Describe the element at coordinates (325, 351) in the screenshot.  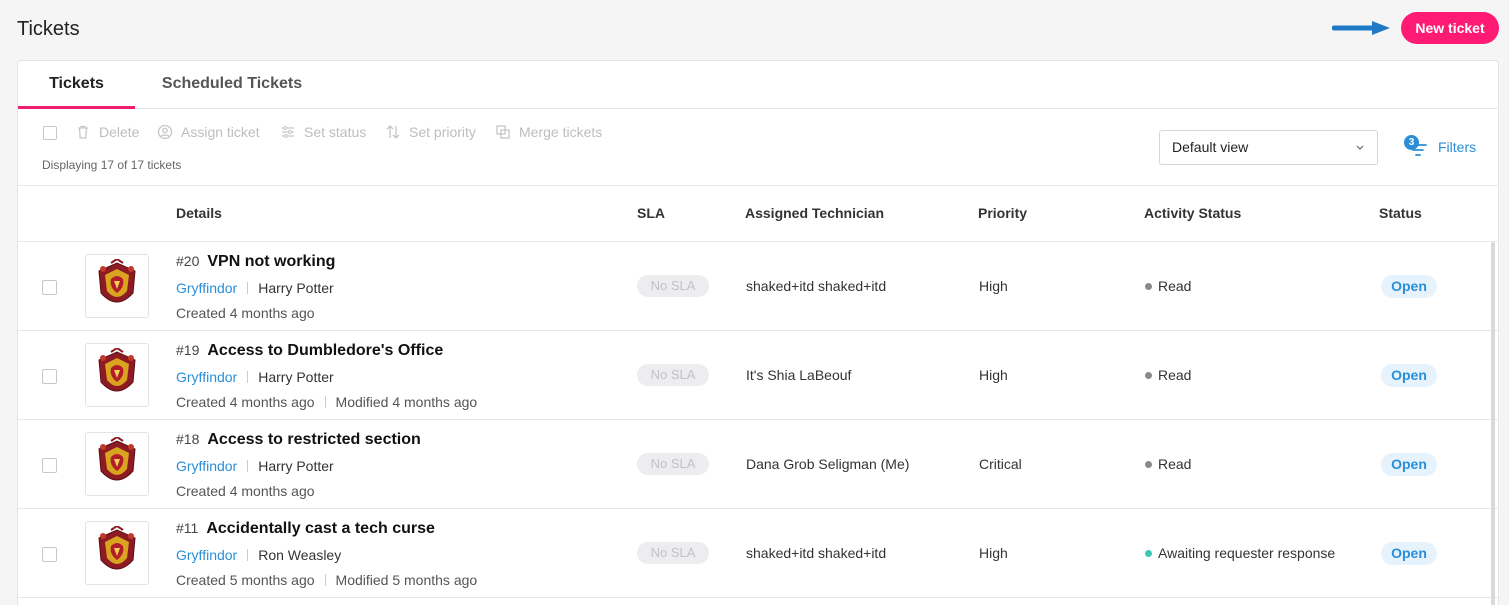
I see `ticket-title: Access to Dumbledore's Office` at that location.